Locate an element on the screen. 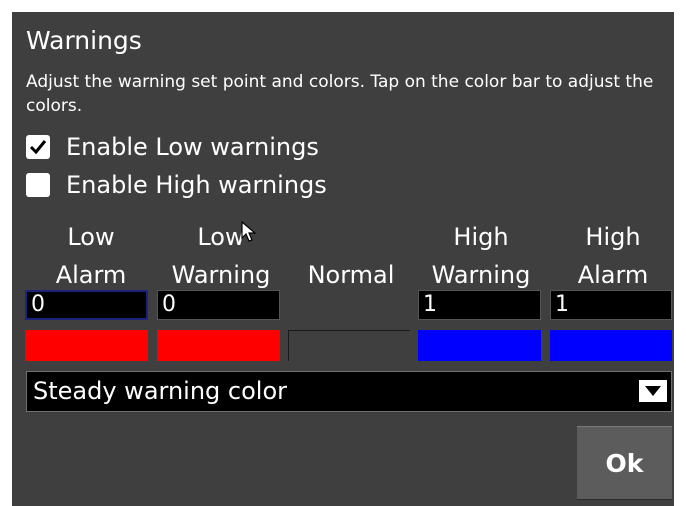 The image size is (686, 506). high-alarm-color-bar is located at coordinates (611, 345).